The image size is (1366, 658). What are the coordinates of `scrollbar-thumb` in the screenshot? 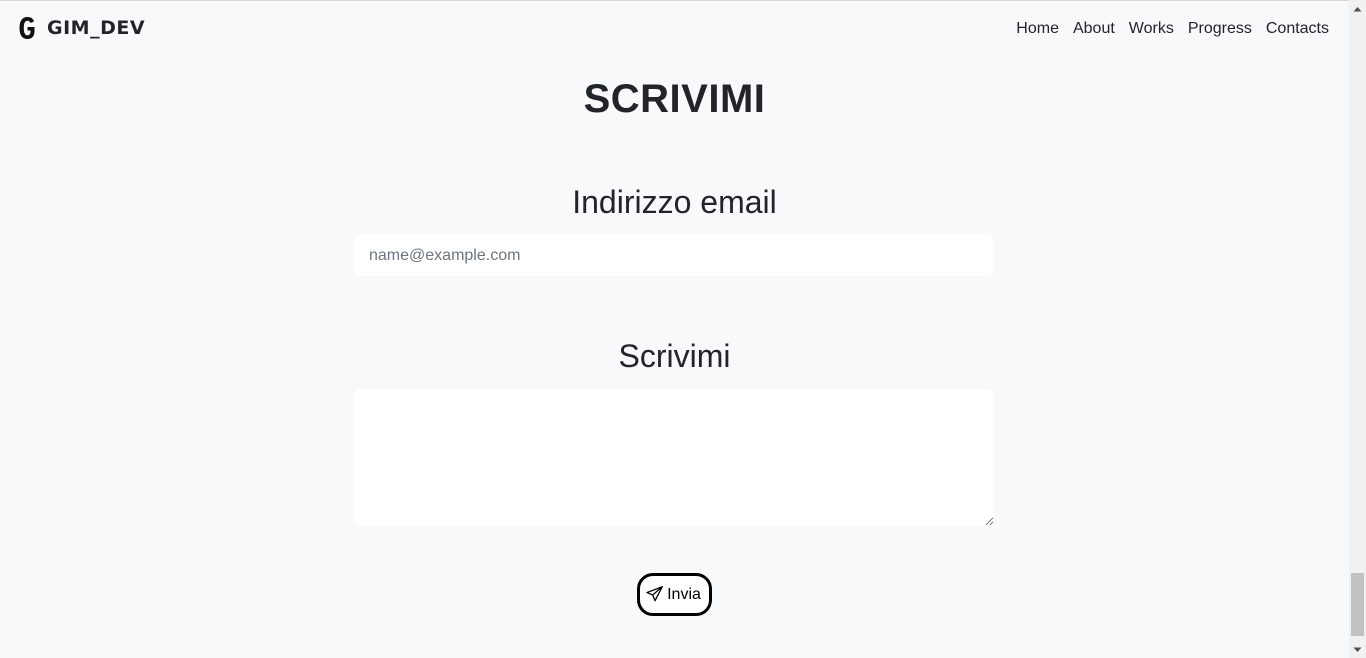 It's located at (1357, 604).